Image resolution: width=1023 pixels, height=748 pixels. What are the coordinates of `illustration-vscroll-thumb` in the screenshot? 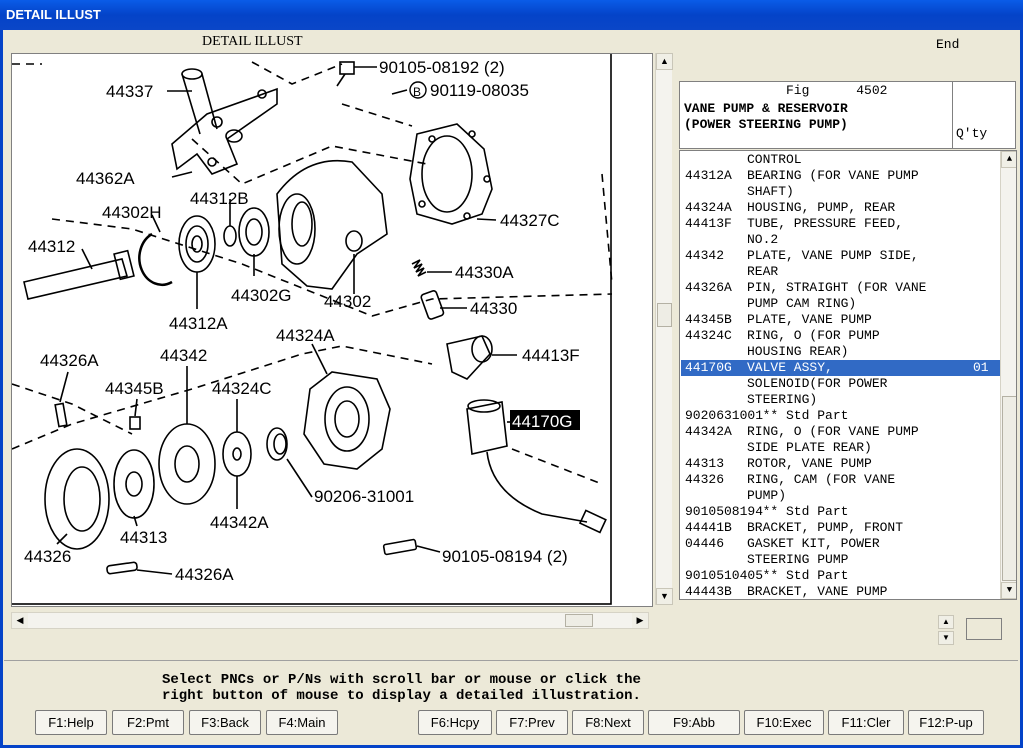 It's located at (664, 315).